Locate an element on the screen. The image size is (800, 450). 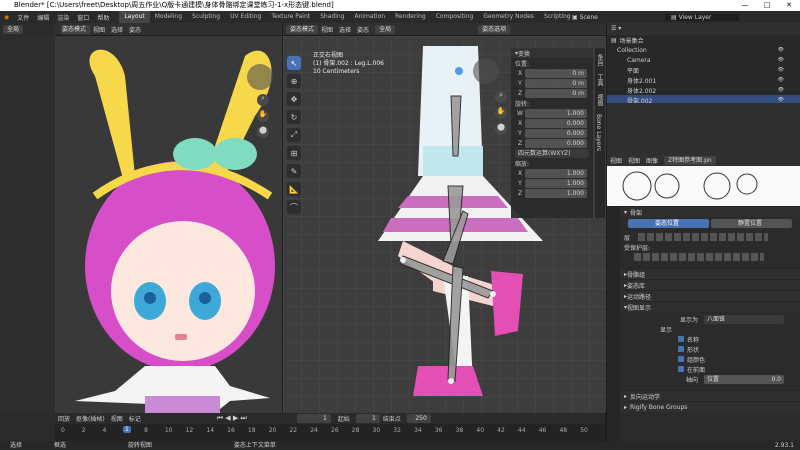
armature-section: ▾ 骨架 is located at coordinates (710, 211).